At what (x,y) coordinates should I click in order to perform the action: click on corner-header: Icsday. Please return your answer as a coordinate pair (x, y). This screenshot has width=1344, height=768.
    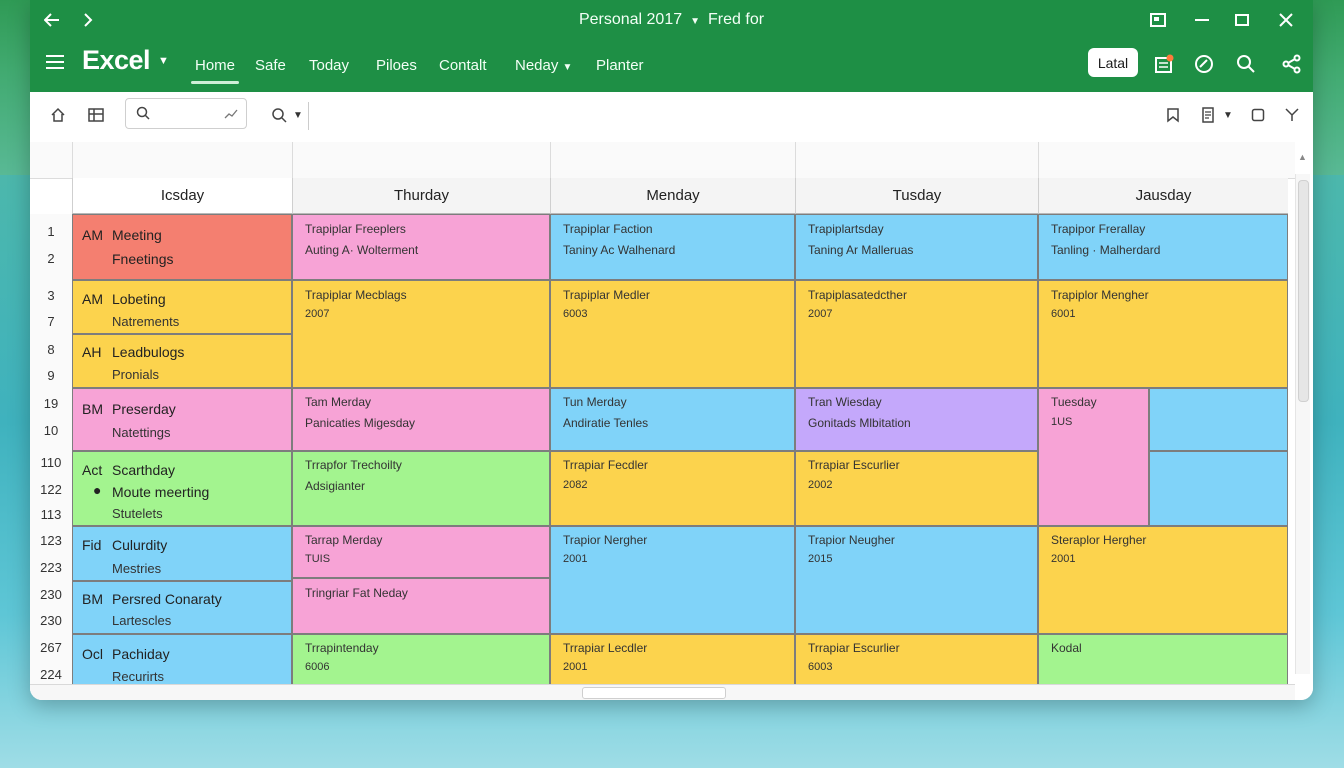
    Looking at the image, I should click on (182, 196).